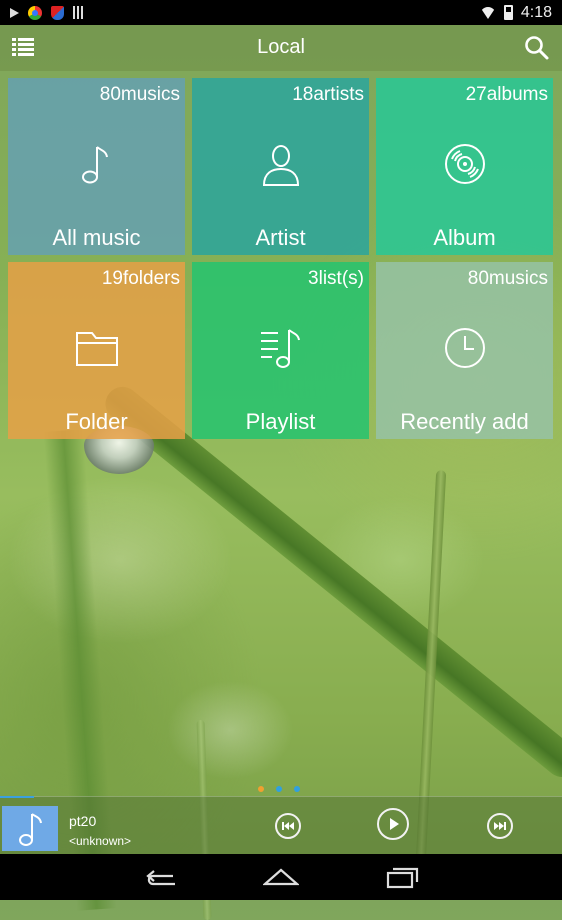 Image resolution: width=562 pixels, height=920 pixels. I want to click on tile-folder: 19folders Folder, so click(96, 350).